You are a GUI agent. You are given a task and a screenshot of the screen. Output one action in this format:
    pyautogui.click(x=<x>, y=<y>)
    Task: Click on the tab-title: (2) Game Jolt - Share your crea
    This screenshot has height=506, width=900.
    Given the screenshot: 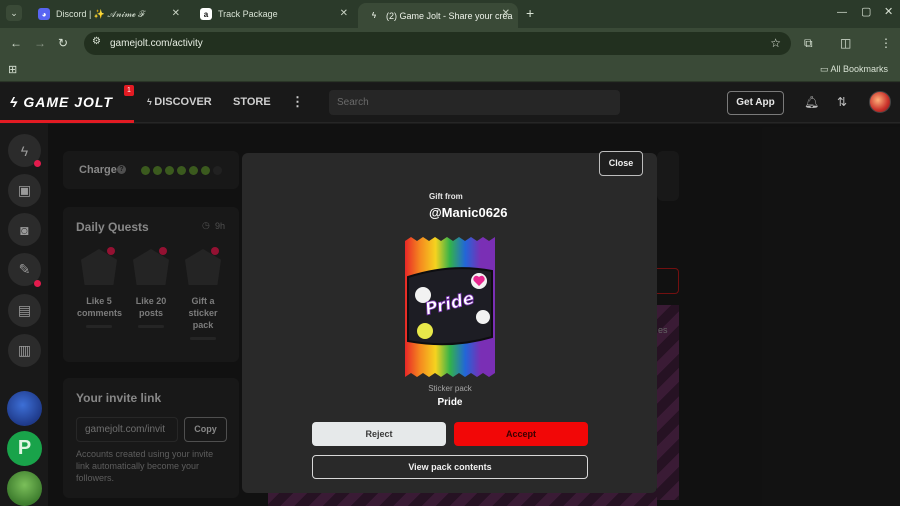 What is the action you would take?
    pyautogui.click(x=449, y=15)
    